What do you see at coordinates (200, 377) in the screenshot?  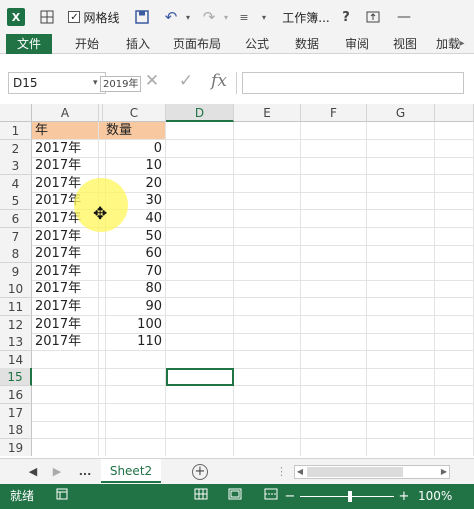 I see `active-cell-d15` at bounding box center [200, 377].